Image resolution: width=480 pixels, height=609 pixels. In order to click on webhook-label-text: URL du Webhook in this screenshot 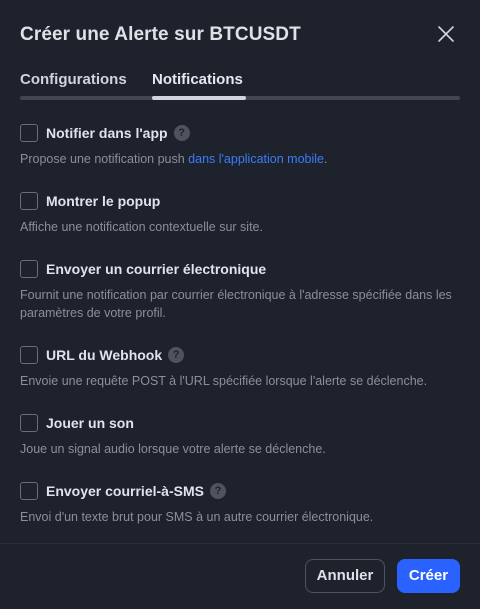, I will do `click(104, 355)`.